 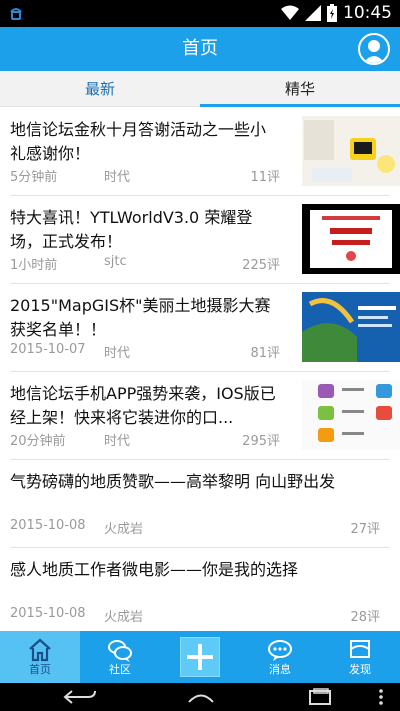 What do you see at coordinates (365, 617) in the screenshot?
I see `comment-count: 28评` at bounding box center [365, 617].